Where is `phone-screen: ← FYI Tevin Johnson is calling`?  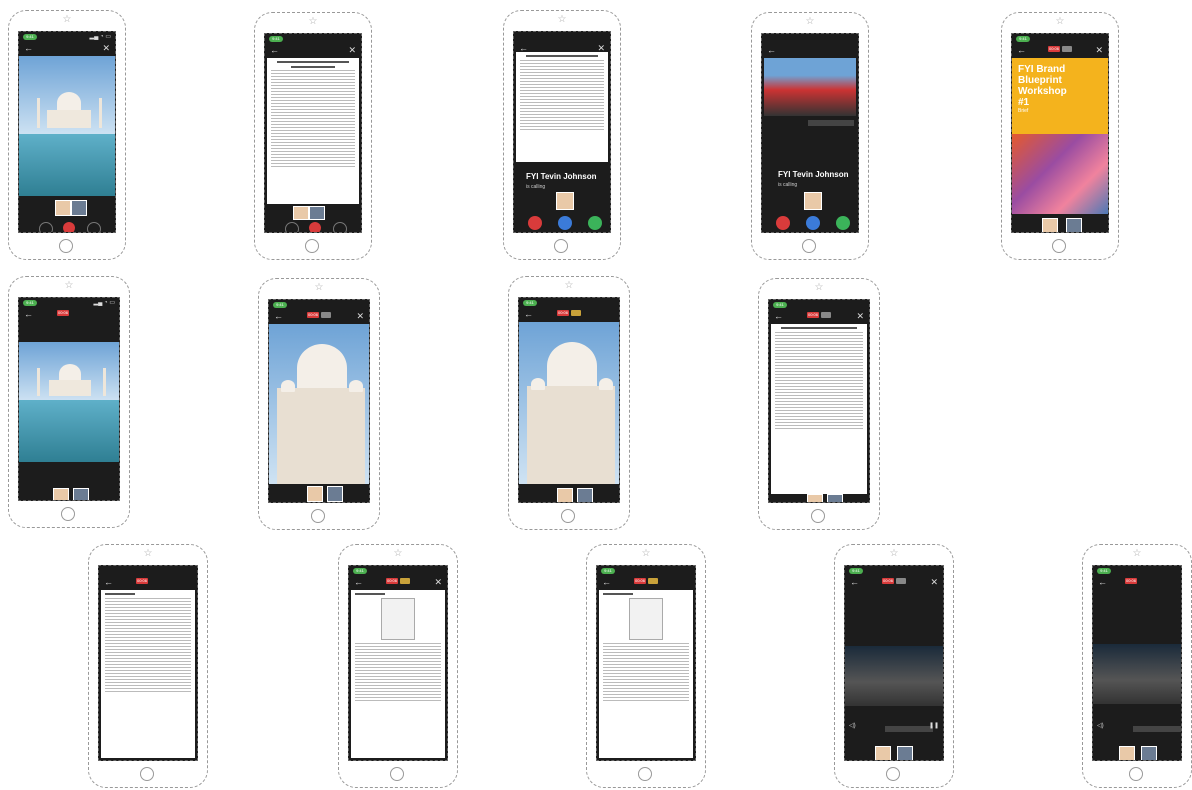
phone-screen: ← FYI Tevin Johnson is calling is located at coordinates (810, 133).